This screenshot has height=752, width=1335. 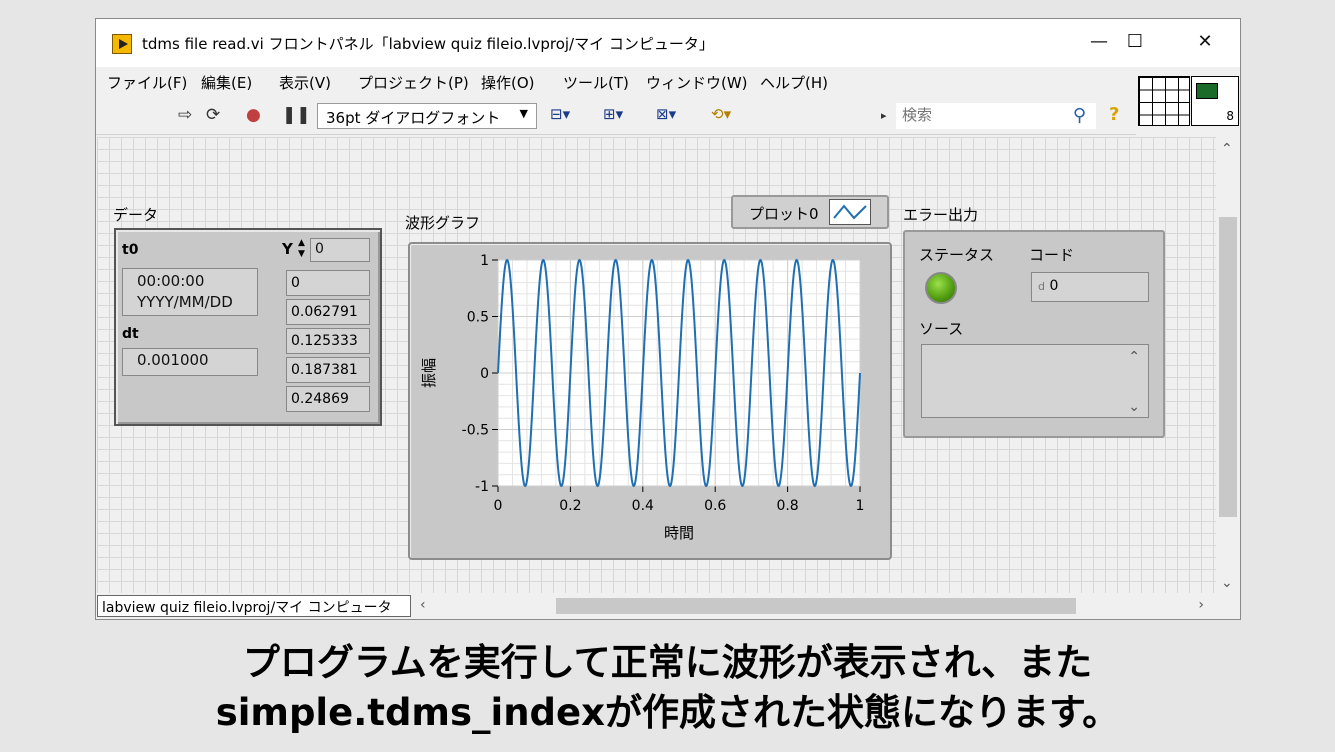 What do you see at coordinates (971, 115) in the screenshot?
I see `search-input` at bounding box center [971, 115].